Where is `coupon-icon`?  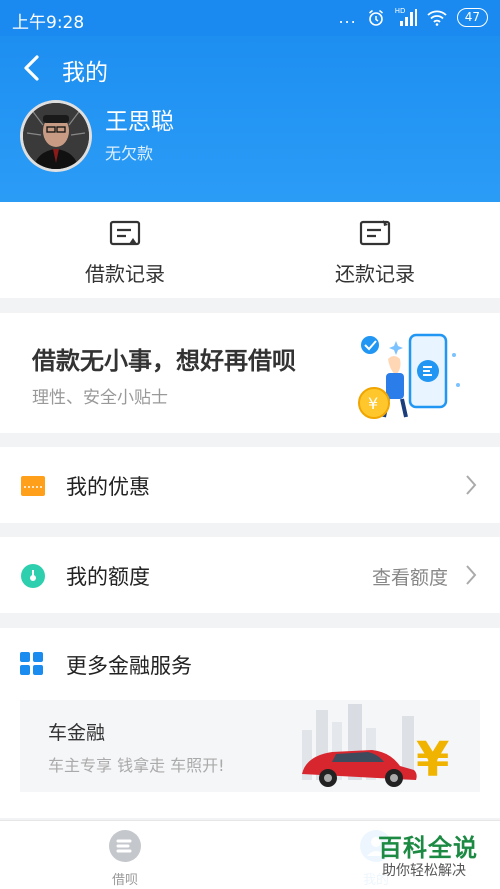
coupon-icon is located at coordinates (33, 486).